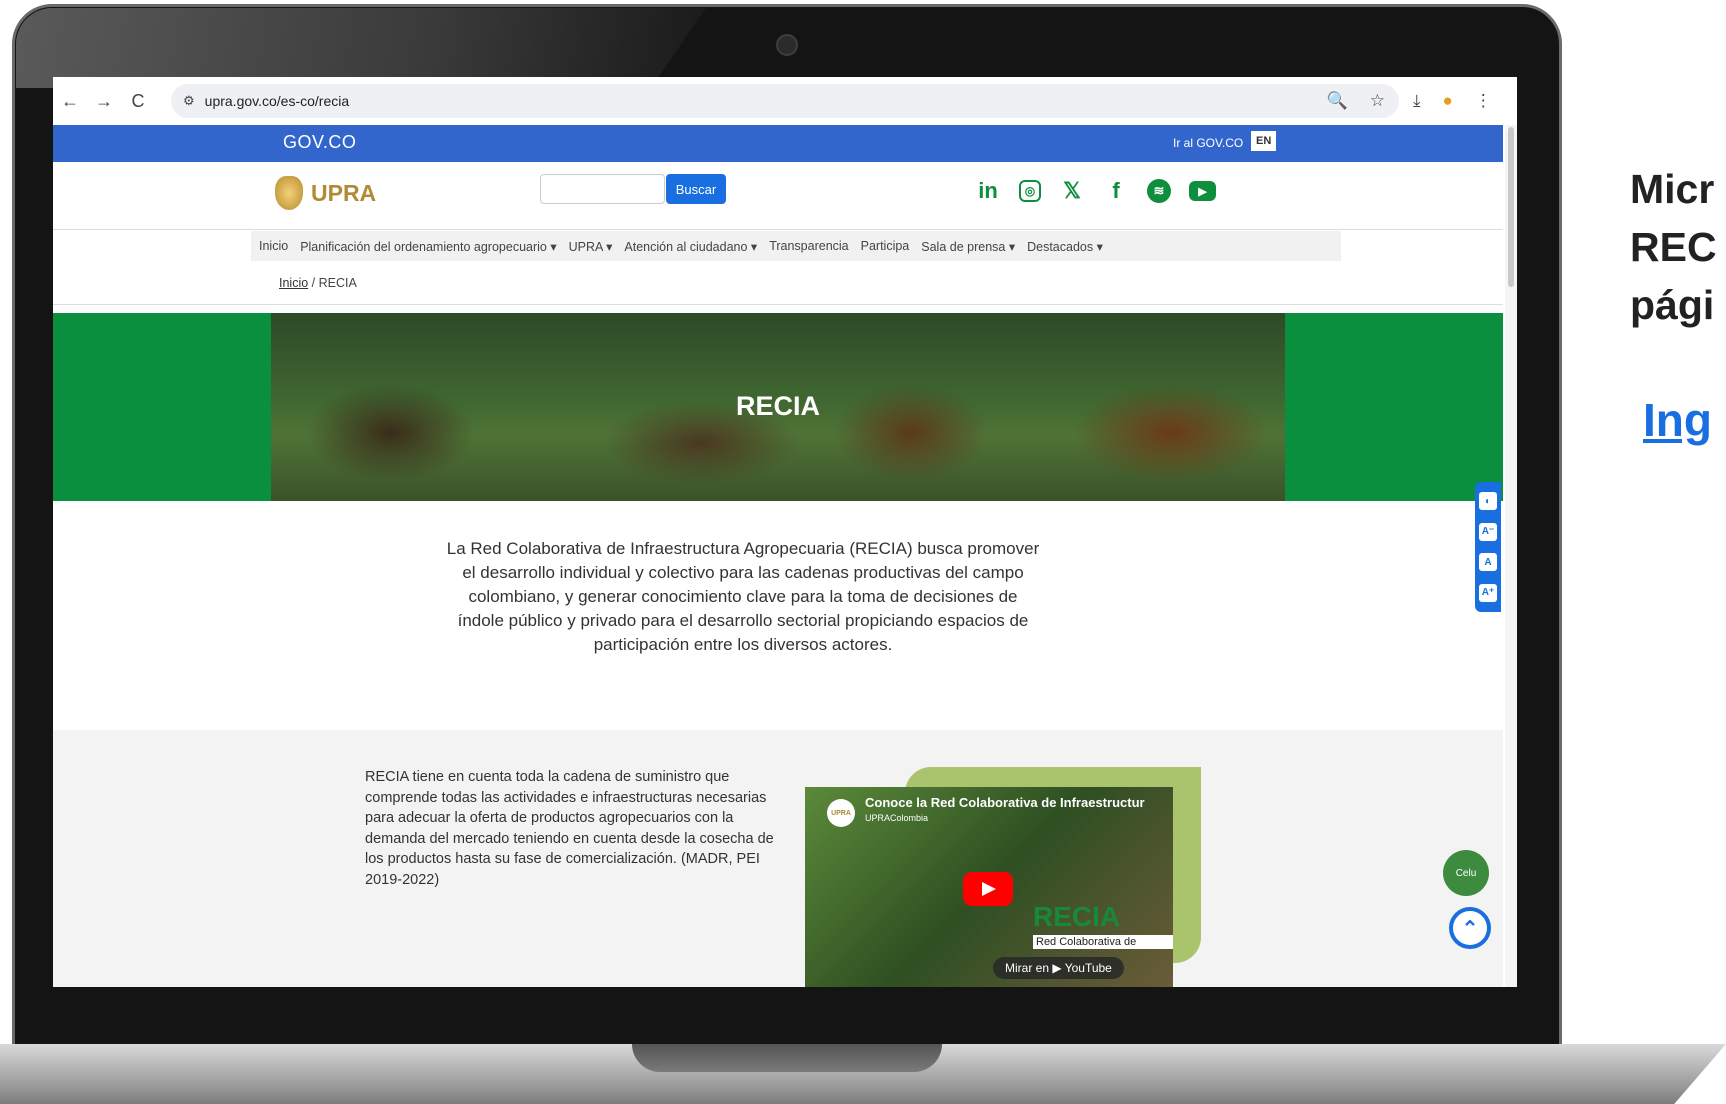 The height and width of the screenshot is (1104, 1726). I want to click on youtube-icon: ▶, so click(1202, 191).